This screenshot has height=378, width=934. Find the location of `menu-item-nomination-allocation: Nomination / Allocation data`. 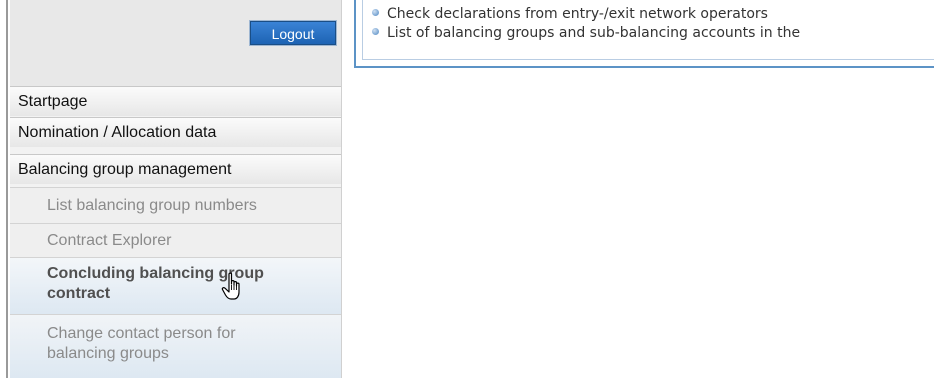

menu-item-nomination-allocation: Nomination / Allocation data is located at coordinates (175, 132).